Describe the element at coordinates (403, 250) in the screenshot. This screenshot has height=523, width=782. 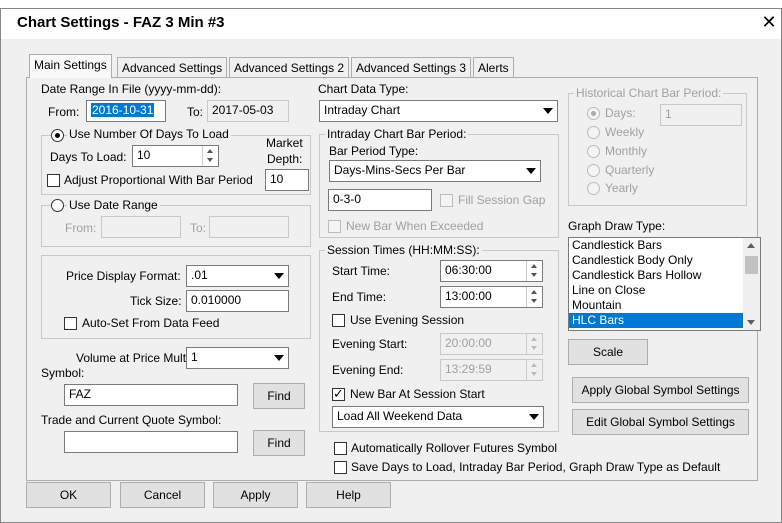
I see `session-times-label: Session Times (HH:MM:SS):` at that location.